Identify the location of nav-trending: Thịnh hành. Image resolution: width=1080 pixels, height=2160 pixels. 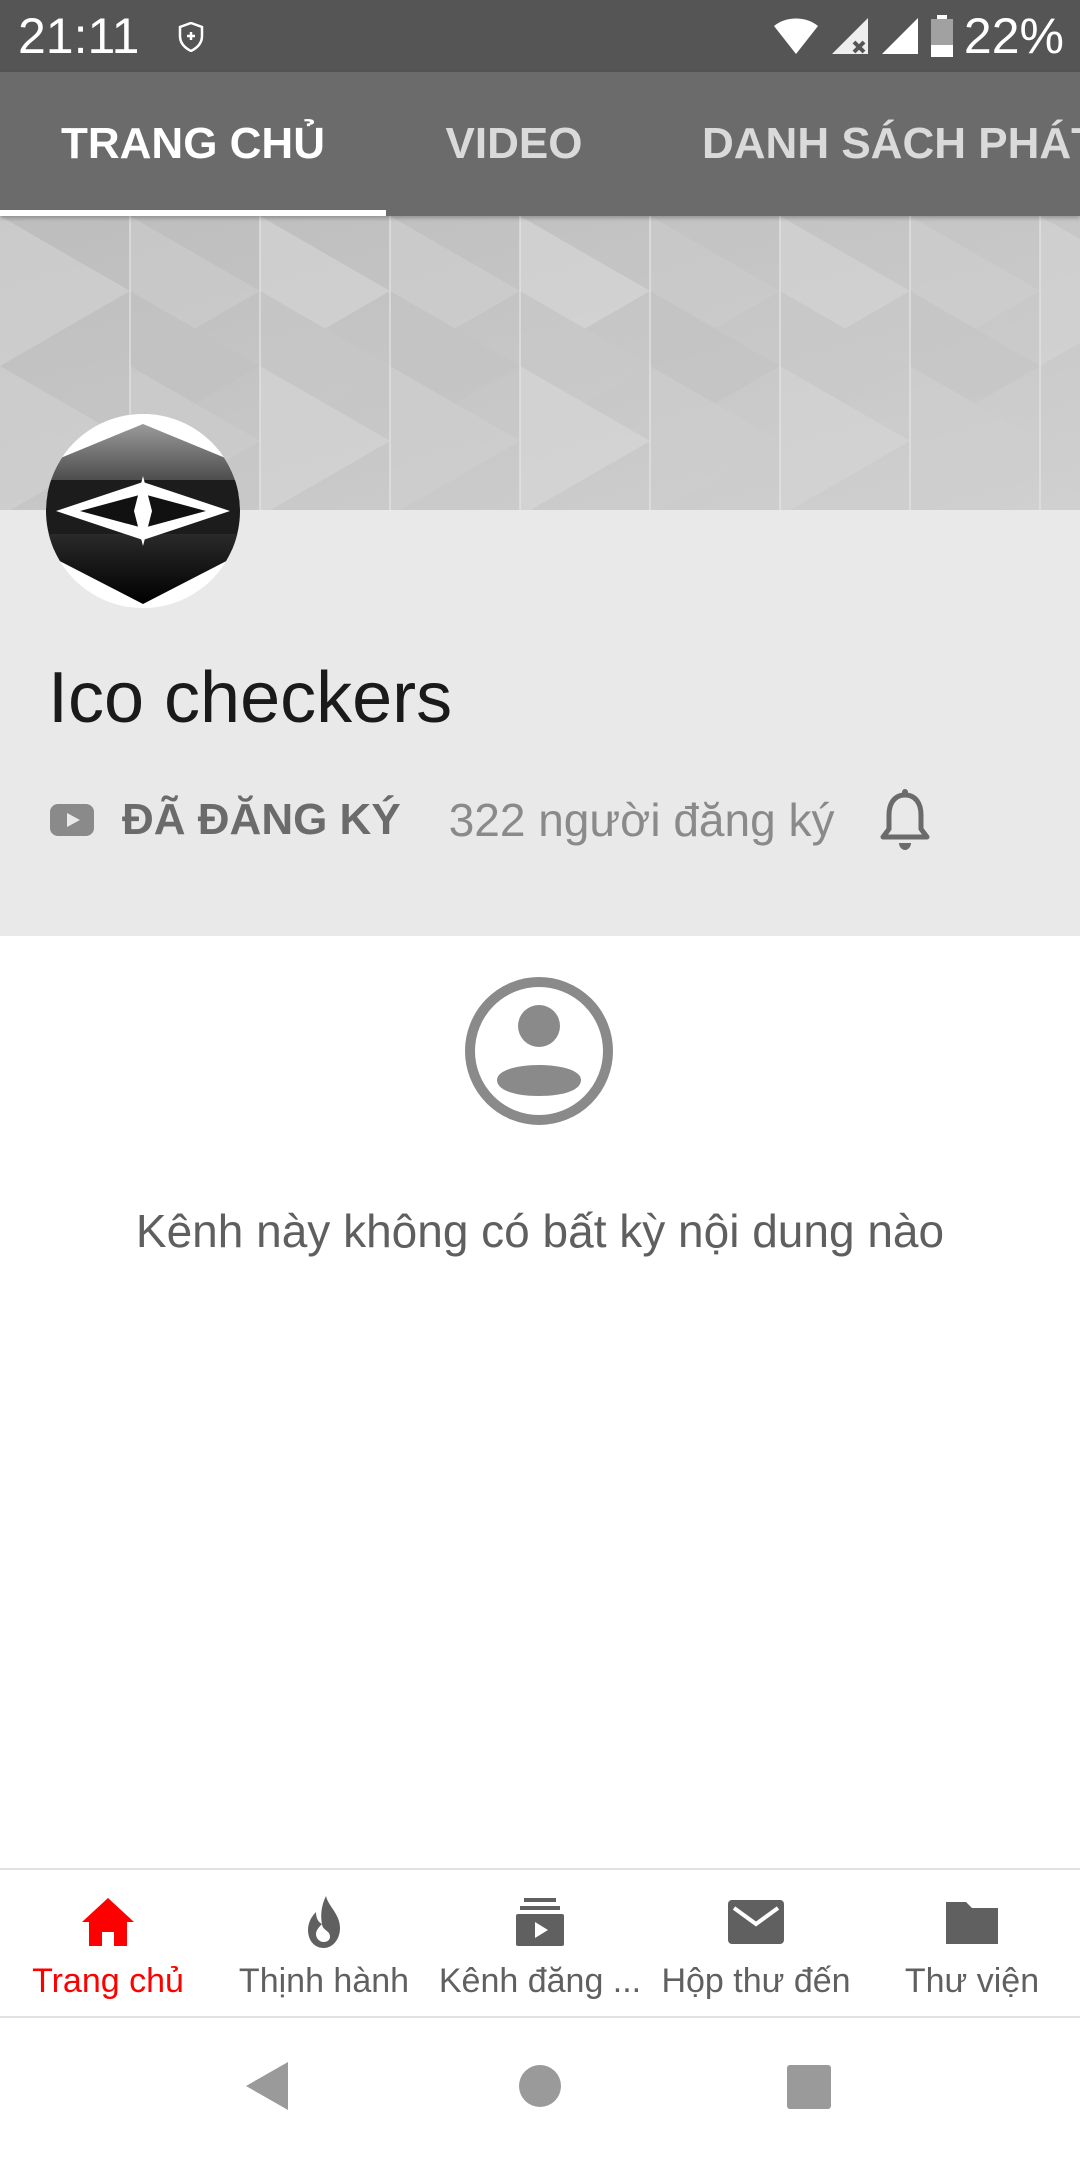
(324, 1945).